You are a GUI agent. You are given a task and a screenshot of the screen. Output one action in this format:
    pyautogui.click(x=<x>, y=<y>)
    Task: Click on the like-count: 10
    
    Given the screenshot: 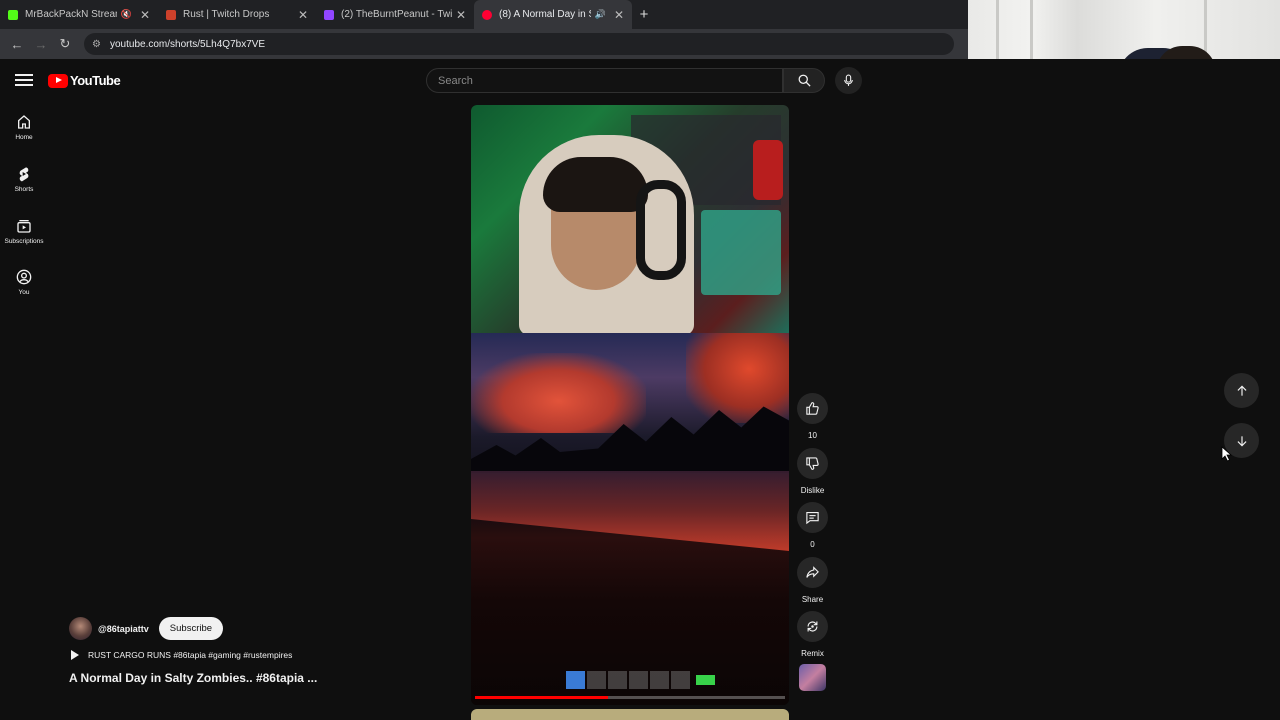 What is the action you would take?
    pyautogui.click(x=812, y=435)
    